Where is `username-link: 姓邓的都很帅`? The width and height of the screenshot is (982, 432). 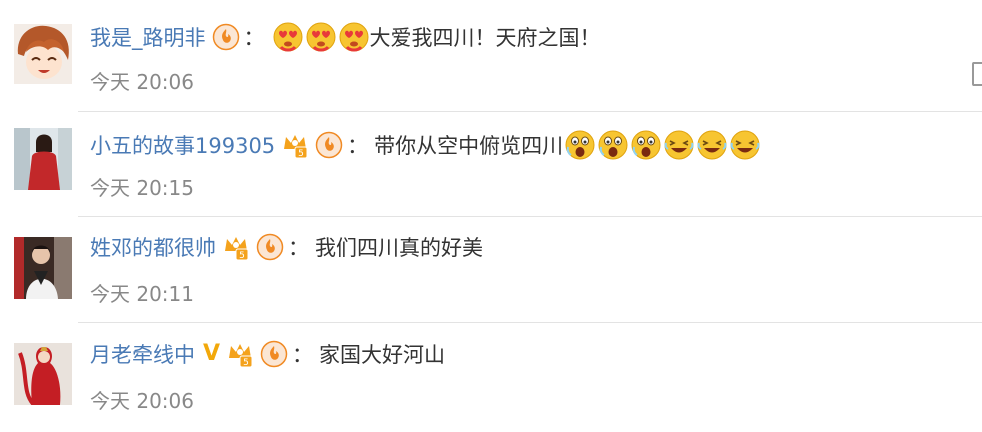
username-link: 姓邓的都很帅 is located at coordinates (153, 247).